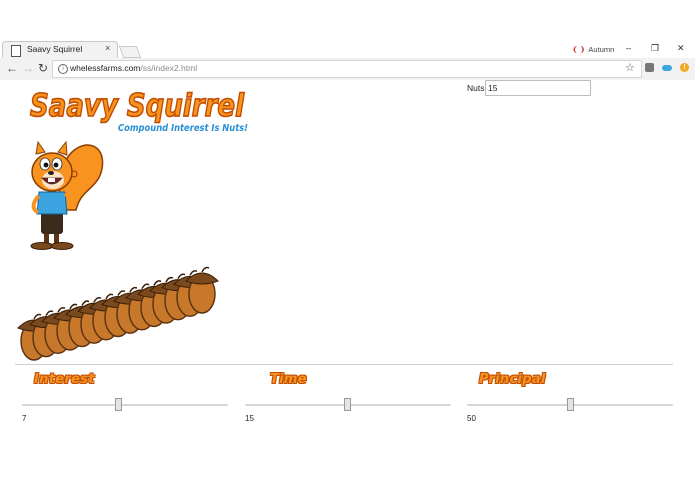 This screenshot has width=695, height=494. What do you see at coordinates (107, 48) in the screenshot?
I see `tab-close-icon: ×` at bounding box center [107, 48].